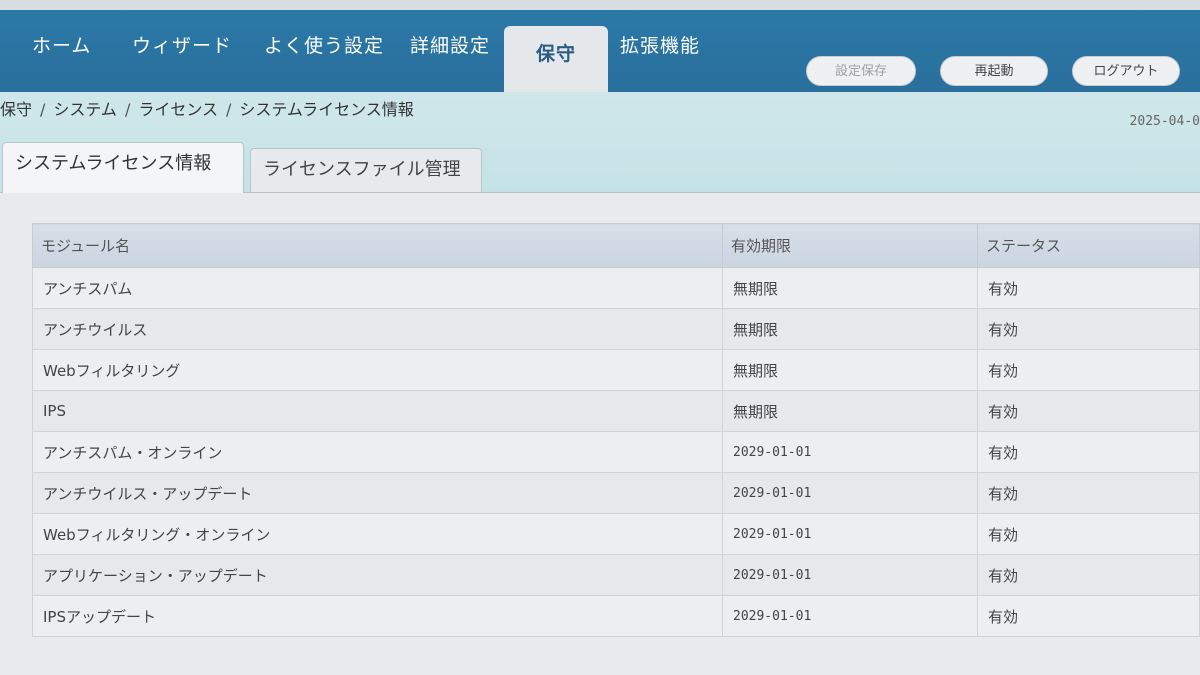 The width and height of the screenshot is (1200, 675). Describe the element at coordinates (366, 170) in the screenshot. I see `tab-license-file-management: ライセンスファイル管理` at that location.